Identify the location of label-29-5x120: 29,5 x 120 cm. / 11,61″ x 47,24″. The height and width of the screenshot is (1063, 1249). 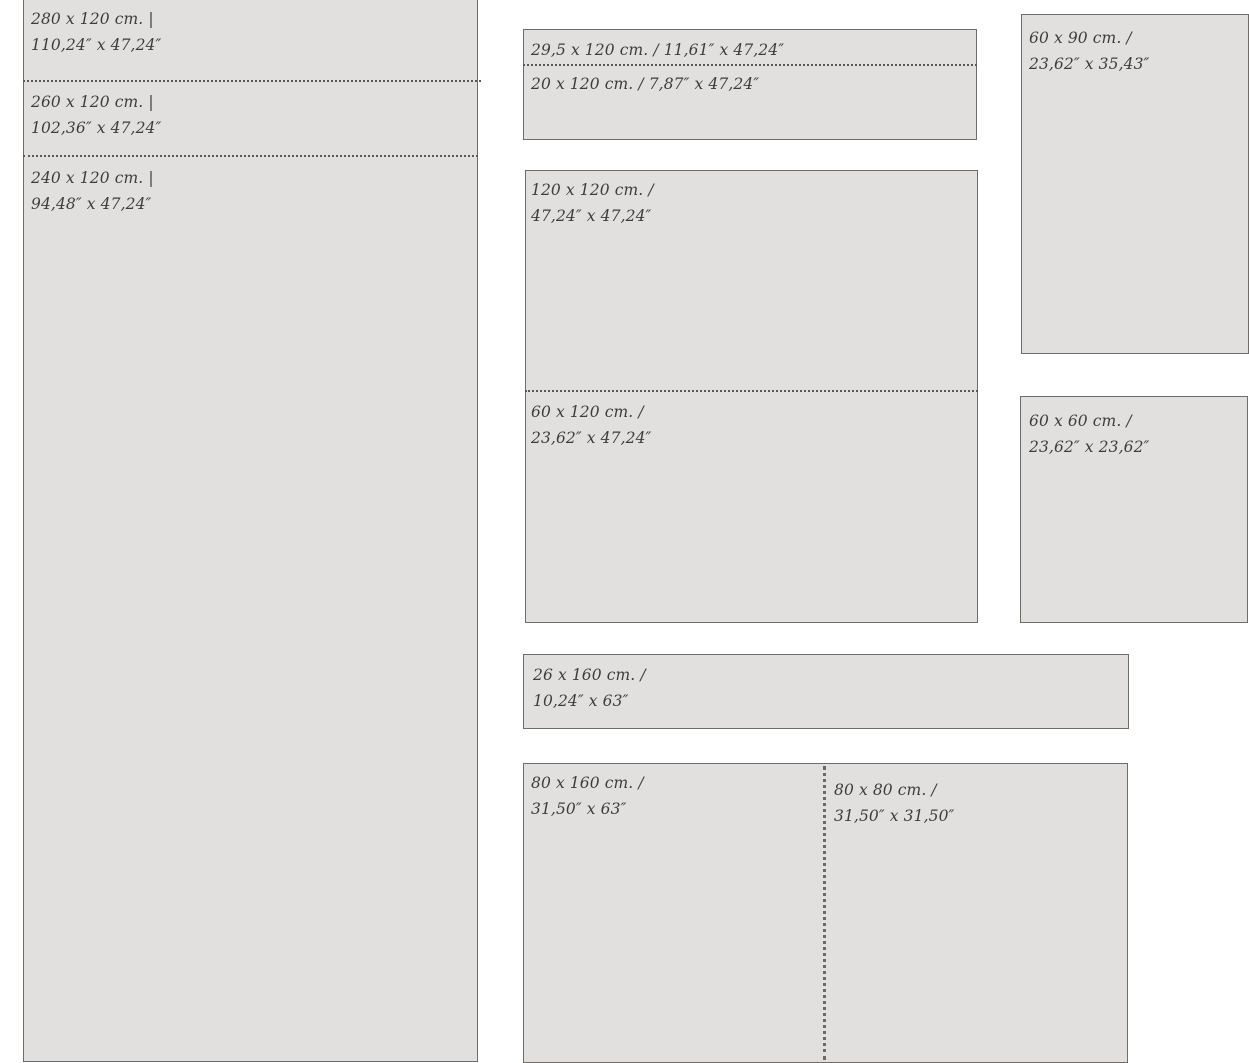
(657, 50).